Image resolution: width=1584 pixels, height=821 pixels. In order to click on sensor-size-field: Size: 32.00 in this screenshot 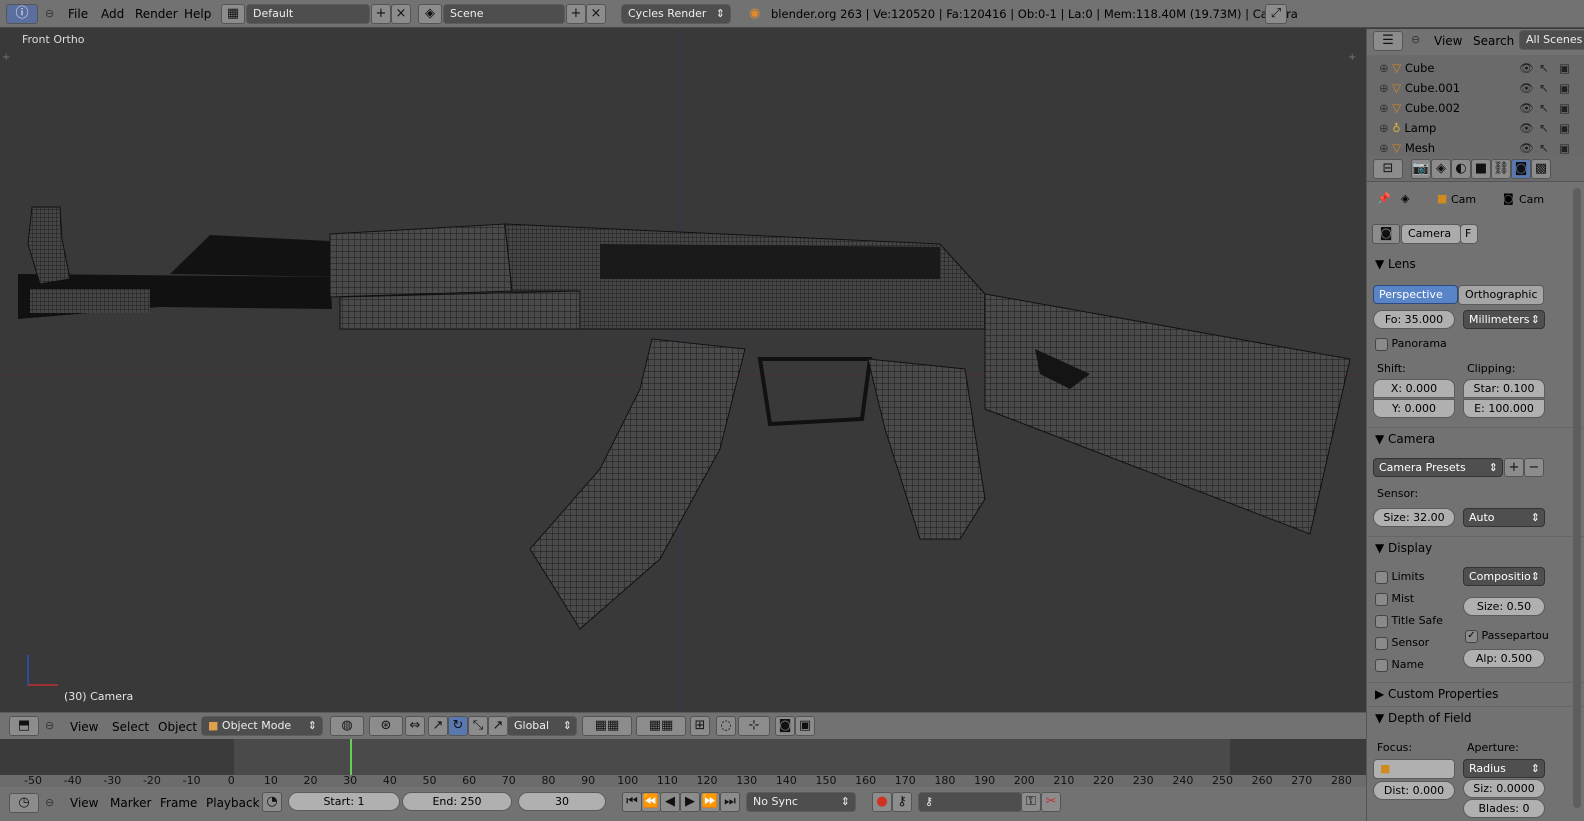, I will do `click(1414, 517)`.